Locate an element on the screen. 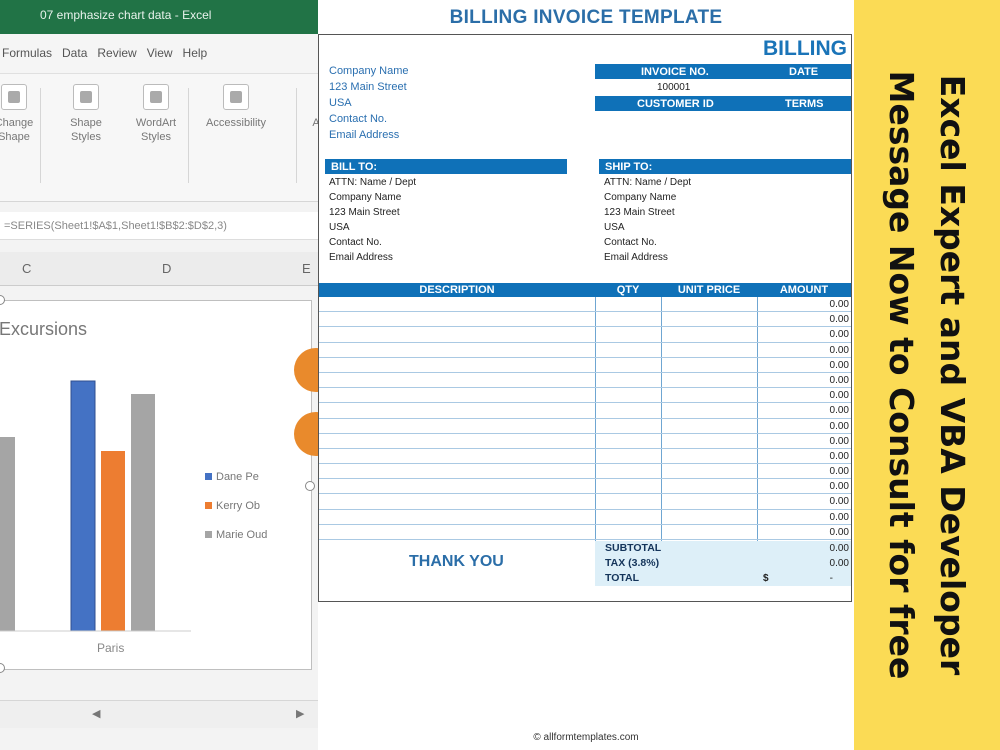 The image size is (1000, 750). bill-to-street: 123 Main Street is located at coordinates (364, 212).